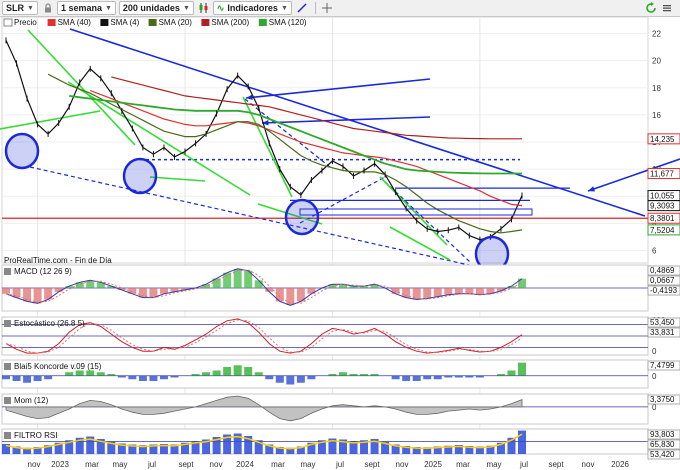 The image size is (680, 470). I want to click on price-tag-label: 9,3093, so click(662, 206).